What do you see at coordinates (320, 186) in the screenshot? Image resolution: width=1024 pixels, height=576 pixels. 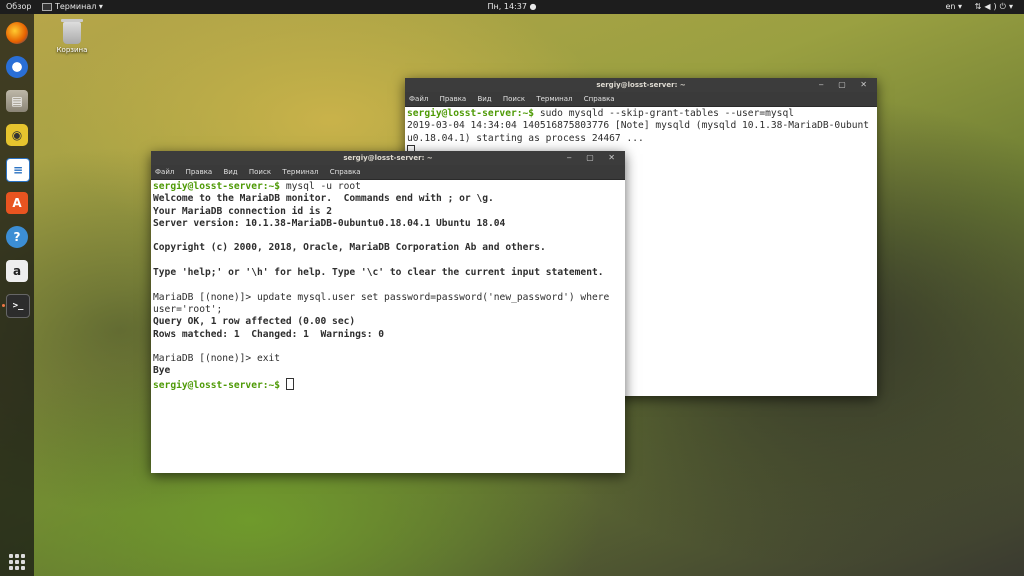 I see `command-text: mysql -u root` at bounding box center [320, 186].